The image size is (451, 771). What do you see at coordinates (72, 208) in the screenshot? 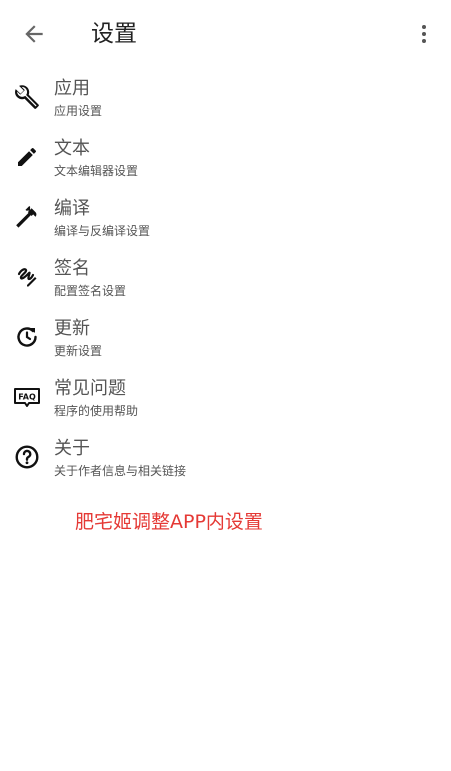
I see `item-title: 编译` at bounding box center [72, 208].